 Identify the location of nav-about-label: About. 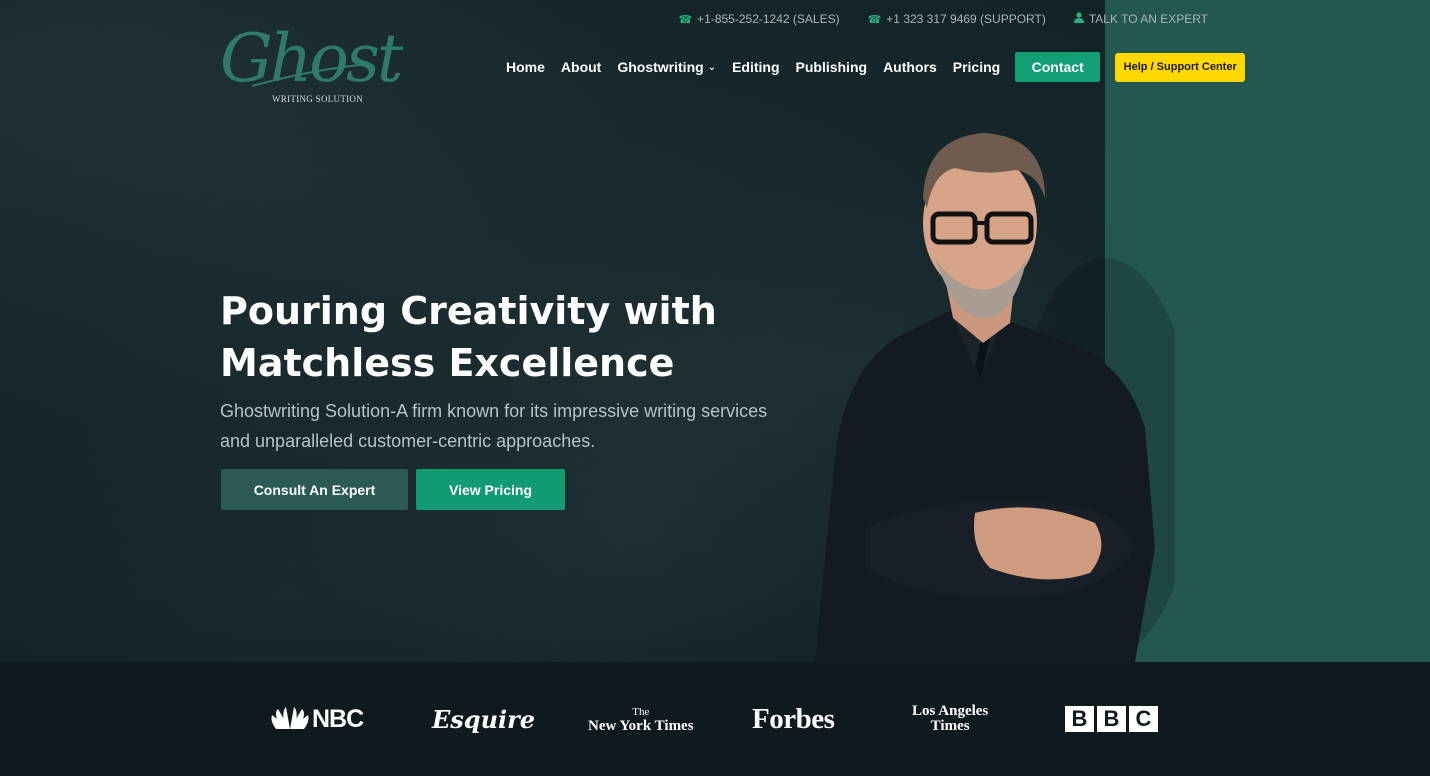
(581, 67).